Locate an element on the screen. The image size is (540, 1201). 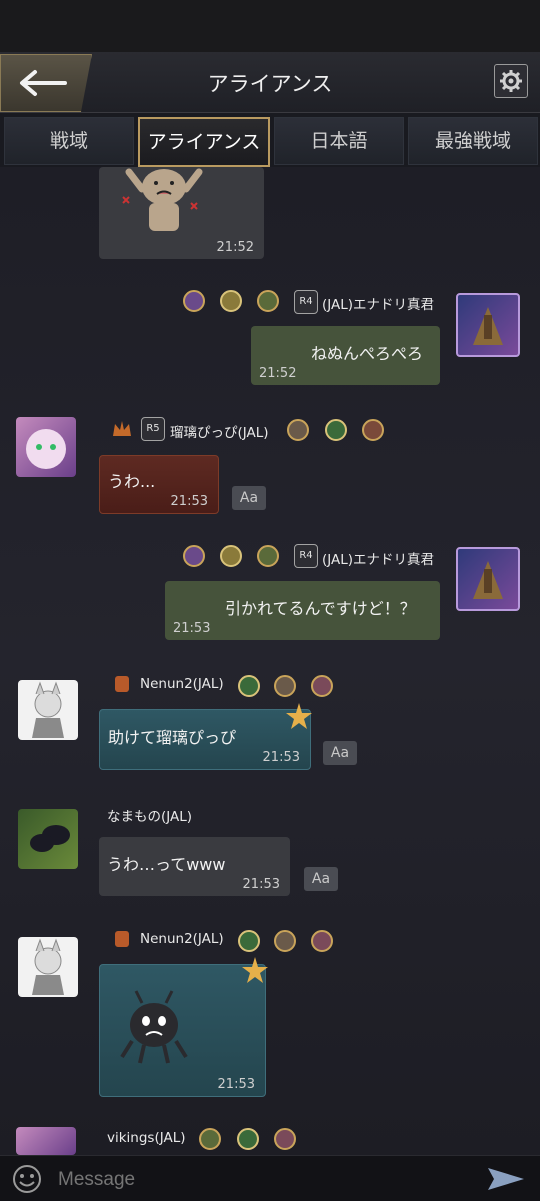
send-icon is located at coordinates (506, 1179).